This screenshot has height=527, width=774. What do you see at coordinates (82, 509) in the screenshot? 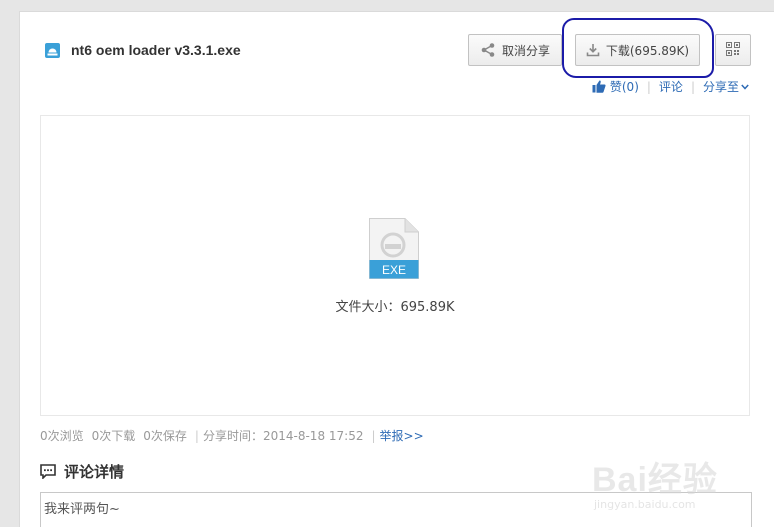
I see `comment-placeholder: 我来评两句~` at bounding box center [82, 509].